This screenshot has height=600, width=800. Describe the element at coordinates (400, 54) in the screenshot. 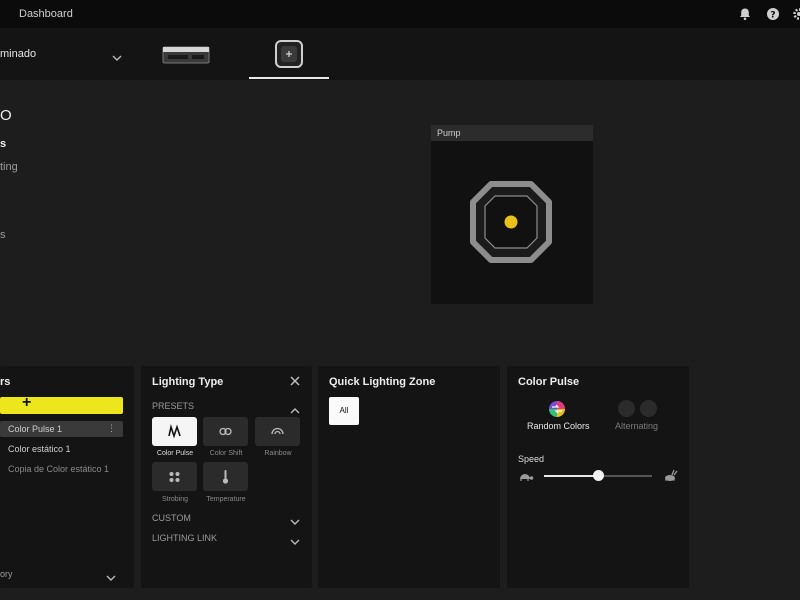

I see `device-bar: minado` at that location.